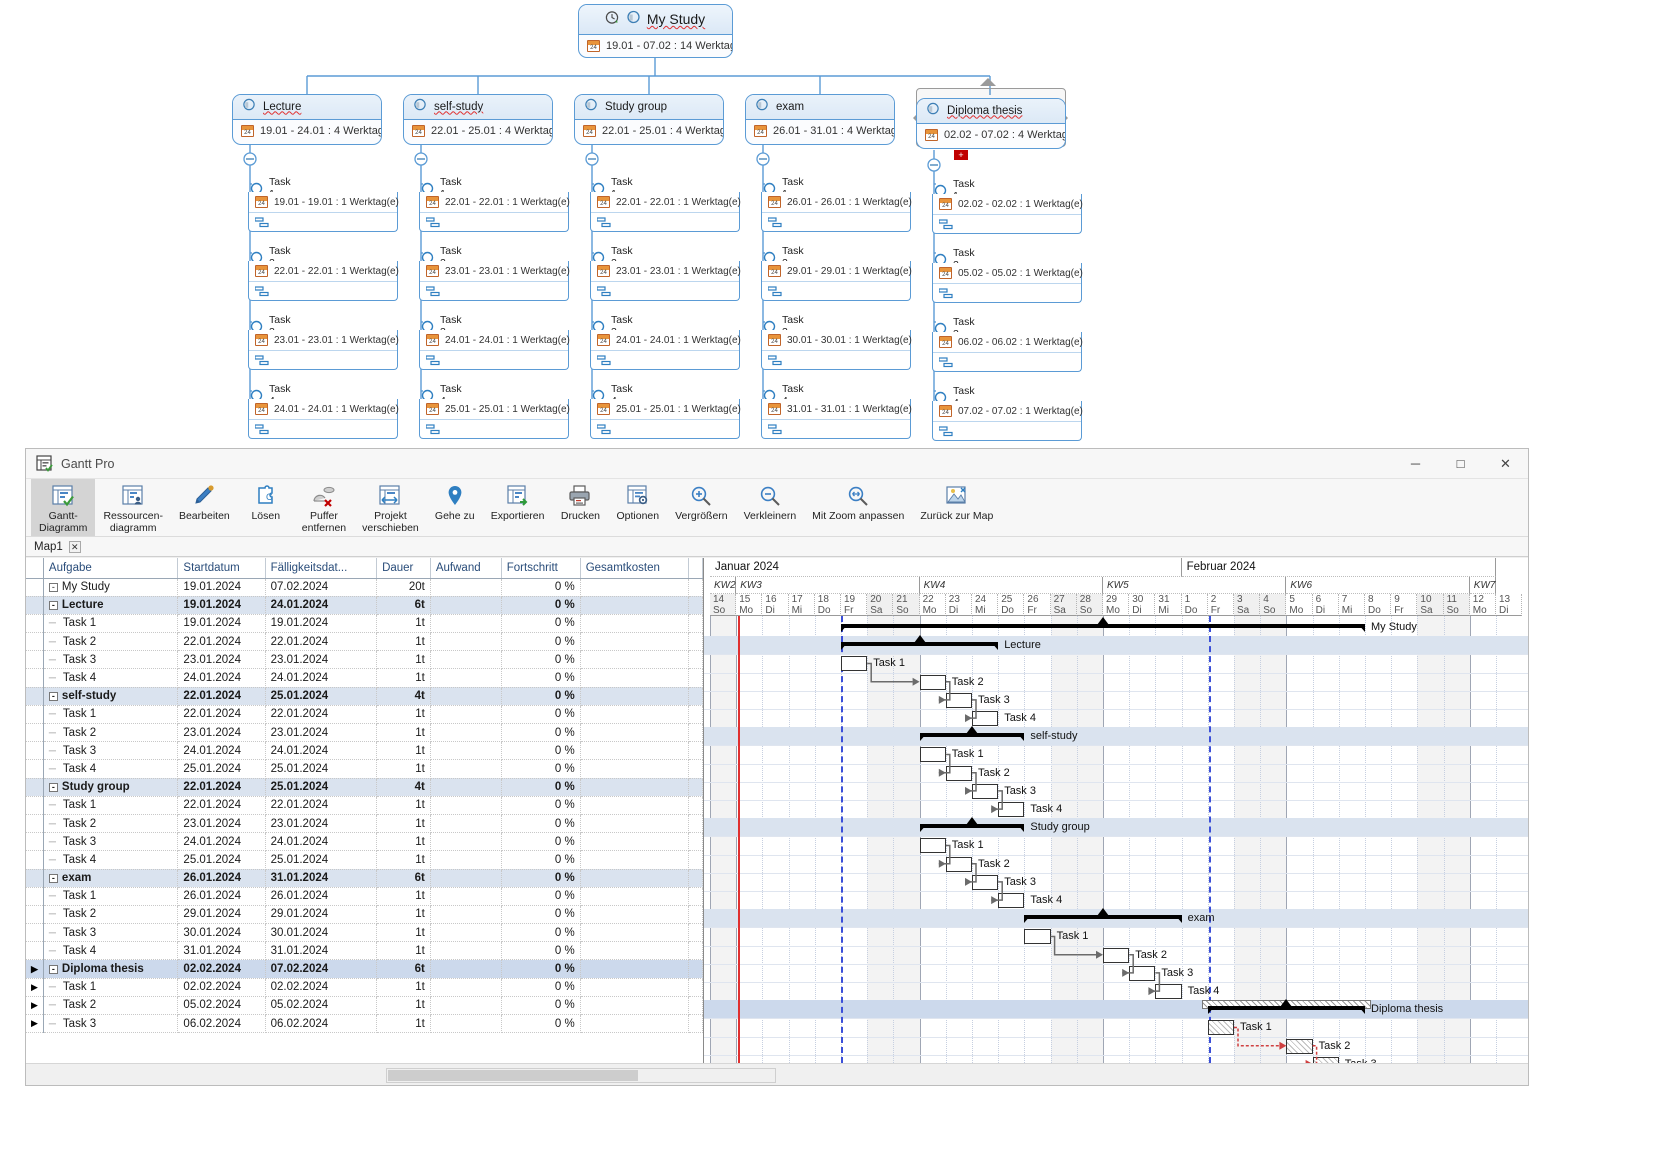  What do you see at coordinates (324, 507) in the screenshot?
I see `toolbar-button-remove-buffer: Puffer entfernen` at bounding box center [324, 507].